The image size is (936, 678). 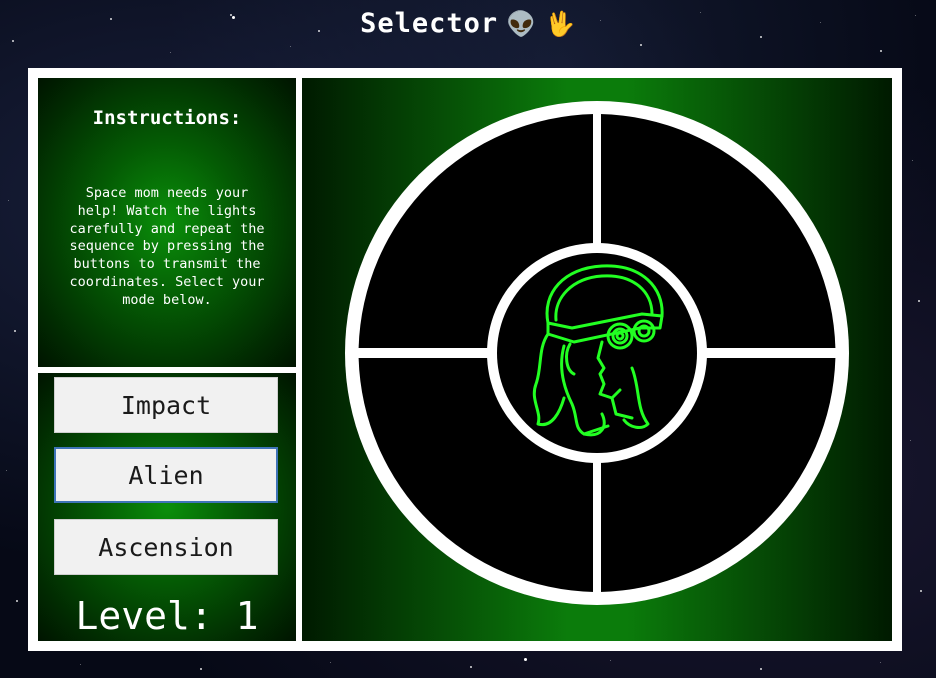 I want to click on mode-impact-button: Impact, so click(x=166, y=405).